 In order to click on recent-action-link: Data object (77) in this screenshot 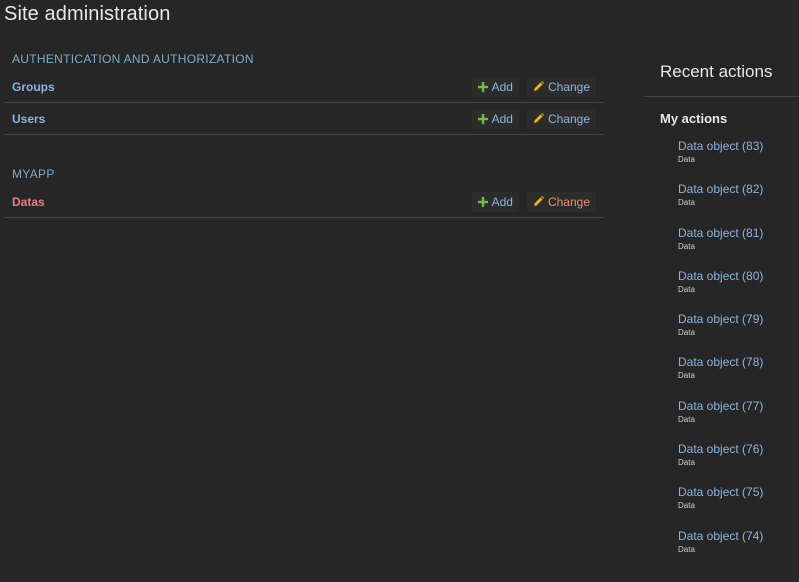, I will do `click(738, 405)`.